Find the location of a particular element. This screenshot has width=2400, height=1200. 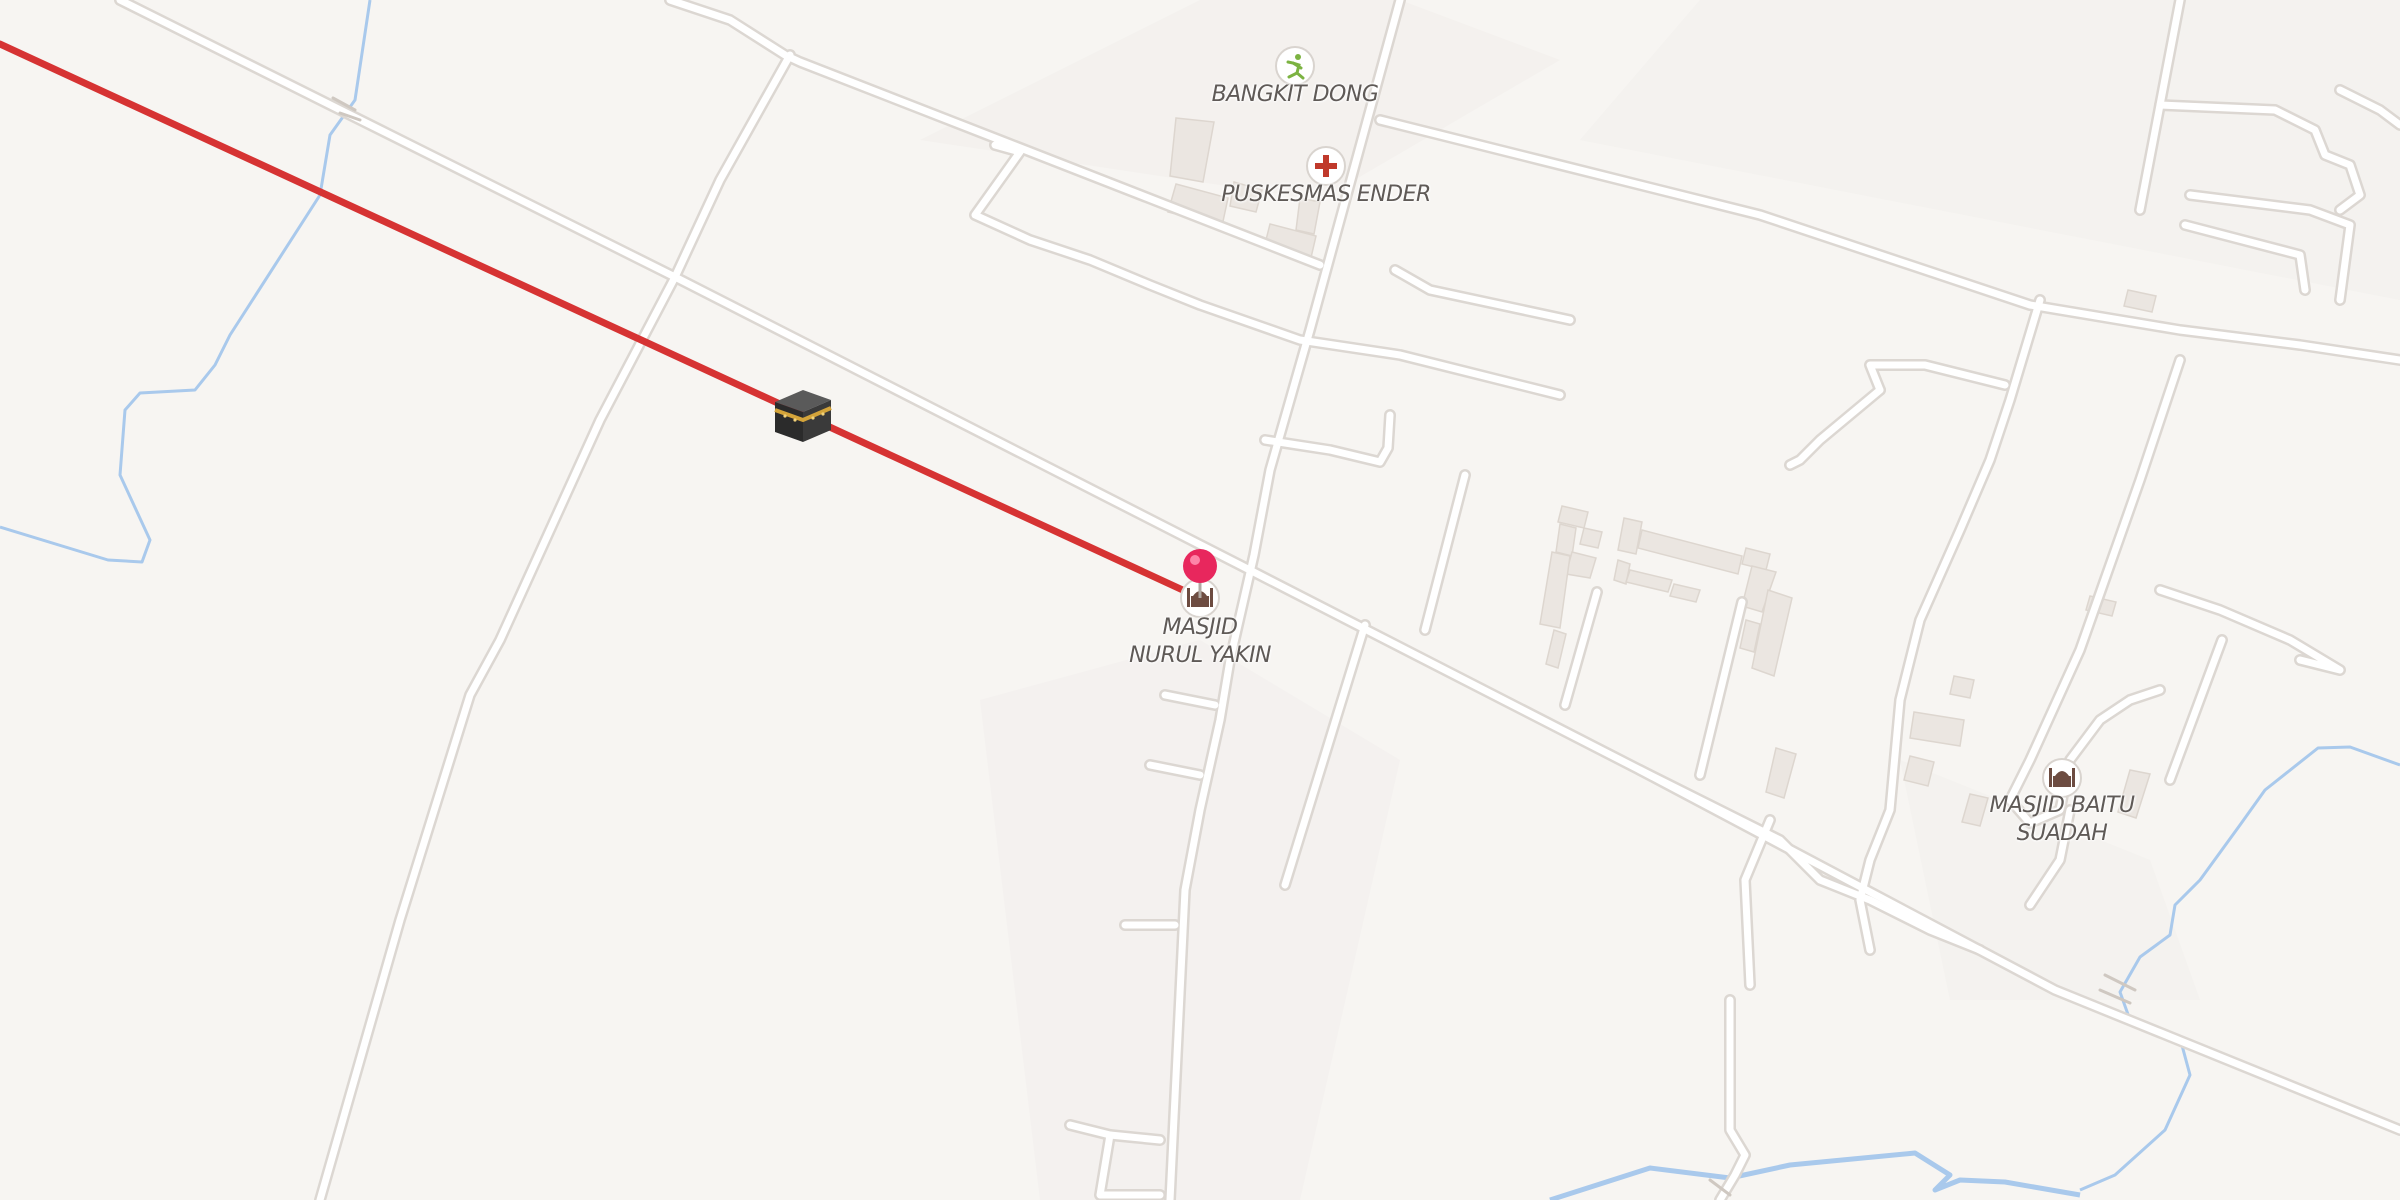

kaaba-icon is located at coordinates (803, 416).